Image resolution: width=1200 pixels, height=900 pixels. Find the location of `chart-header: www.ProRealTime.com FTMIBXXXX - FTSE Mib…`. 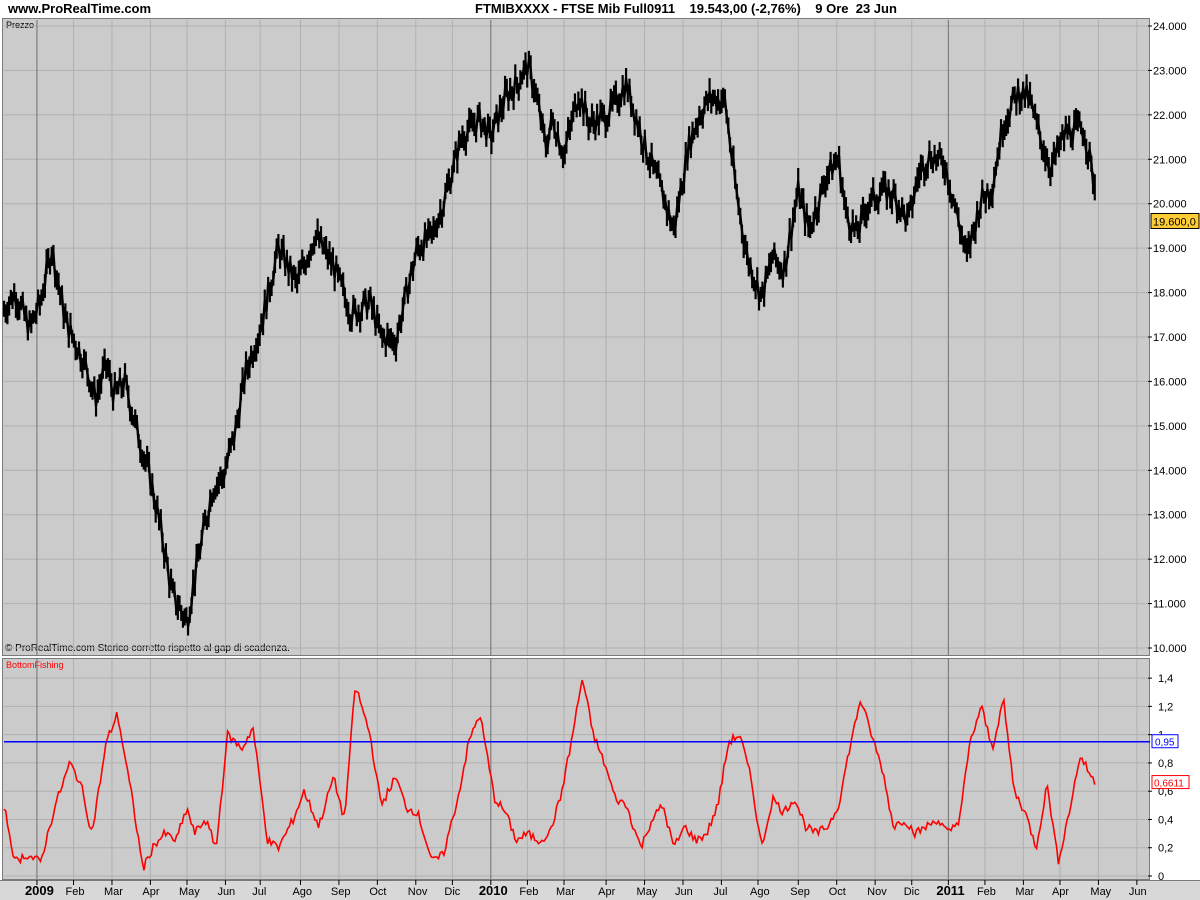

chart-header: www.ProRealTime.com FTMIBXXXX - FTSE Mib… is located at coordinates (600, 9).